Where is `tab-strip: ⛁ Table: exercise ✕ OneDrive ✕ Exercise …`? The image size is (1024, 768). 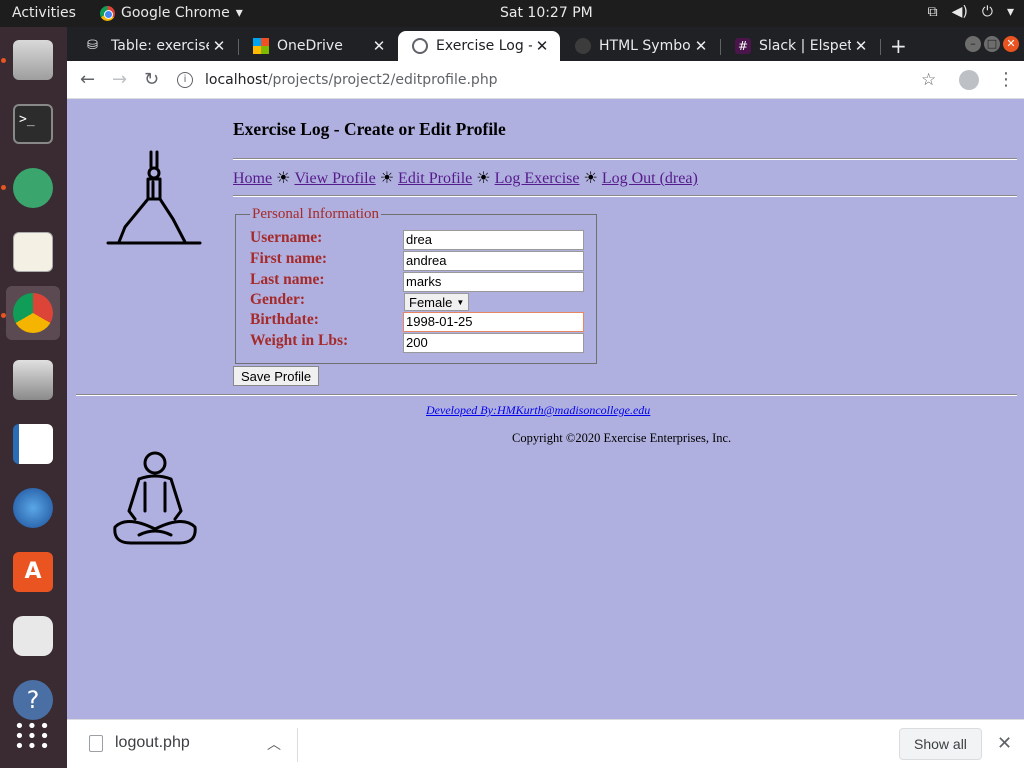 tab-strip: ⛁ Table: exercise ✕ OneDrive ✕ Exercise … is located at coordinates (545, 44).